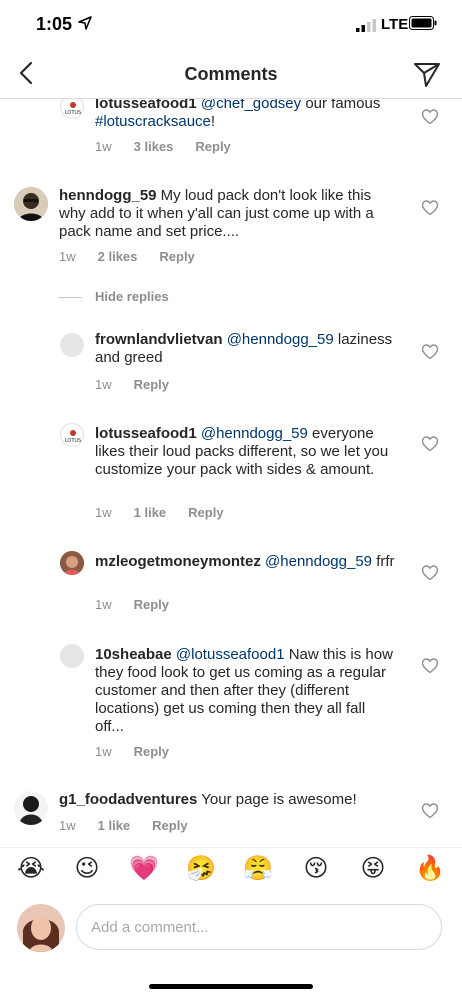 This screenshot has height=1000, width=462. What do you see at coordinates (230, 654) in the screenshot?
I see `comment-mention: @lotusseafood1` at bounding box center [230, 654].